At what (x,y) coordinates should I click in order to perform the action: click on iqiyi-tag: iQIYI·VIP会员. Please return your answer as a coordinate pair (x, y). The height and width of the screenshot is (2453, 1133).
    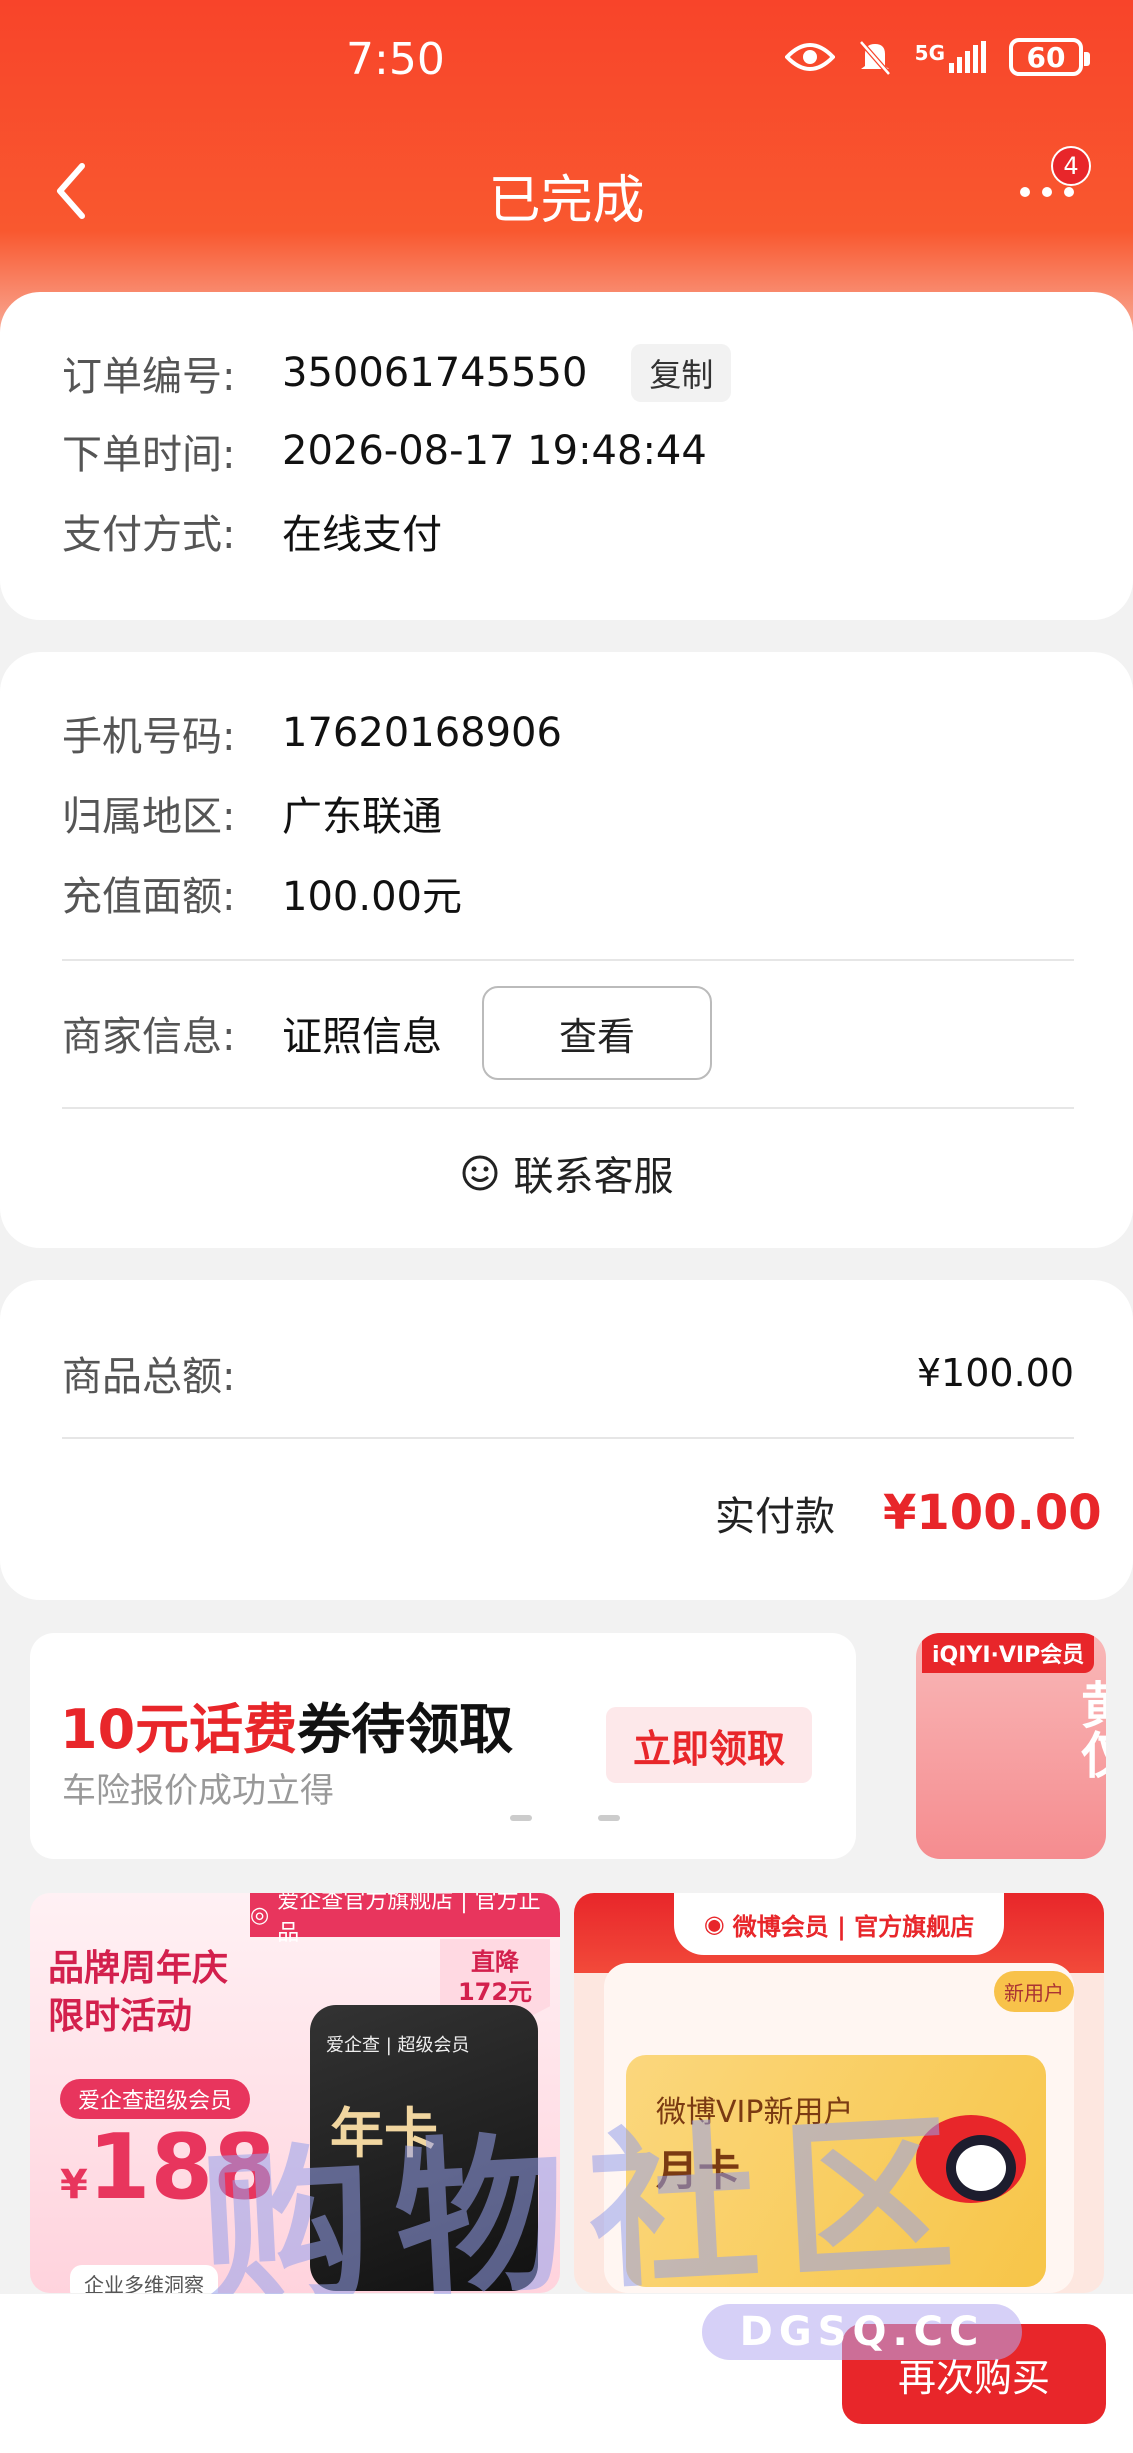
    Looking at the image, I should click on (1008, 1653).